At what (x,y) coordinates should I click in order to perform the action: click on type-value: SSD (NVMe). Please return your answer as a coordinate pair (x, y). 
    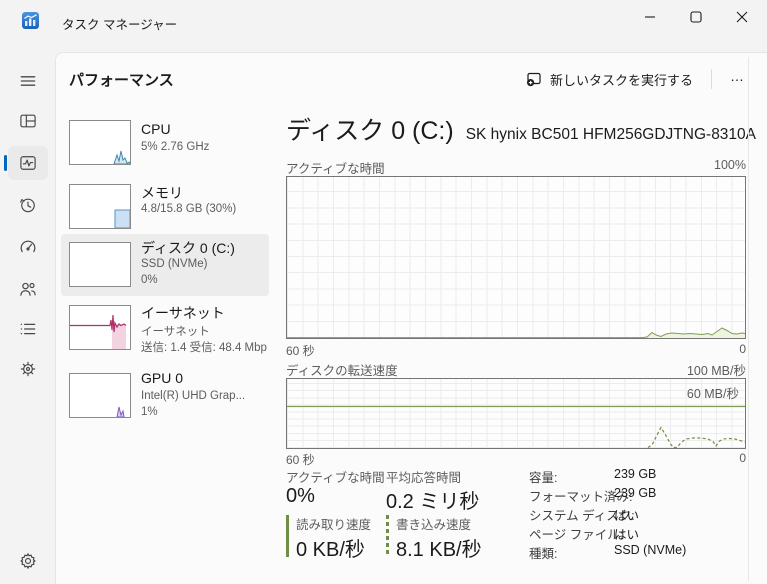
    Looking at the image, I should click on (650, 550).